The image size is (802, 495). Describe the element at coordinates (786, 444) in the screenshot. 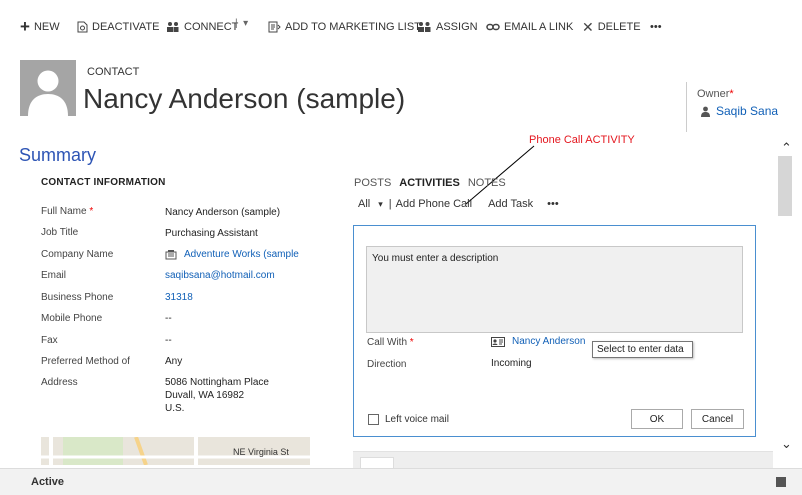

I see `scroll-down-chevron-icon: ⌄` at that location.